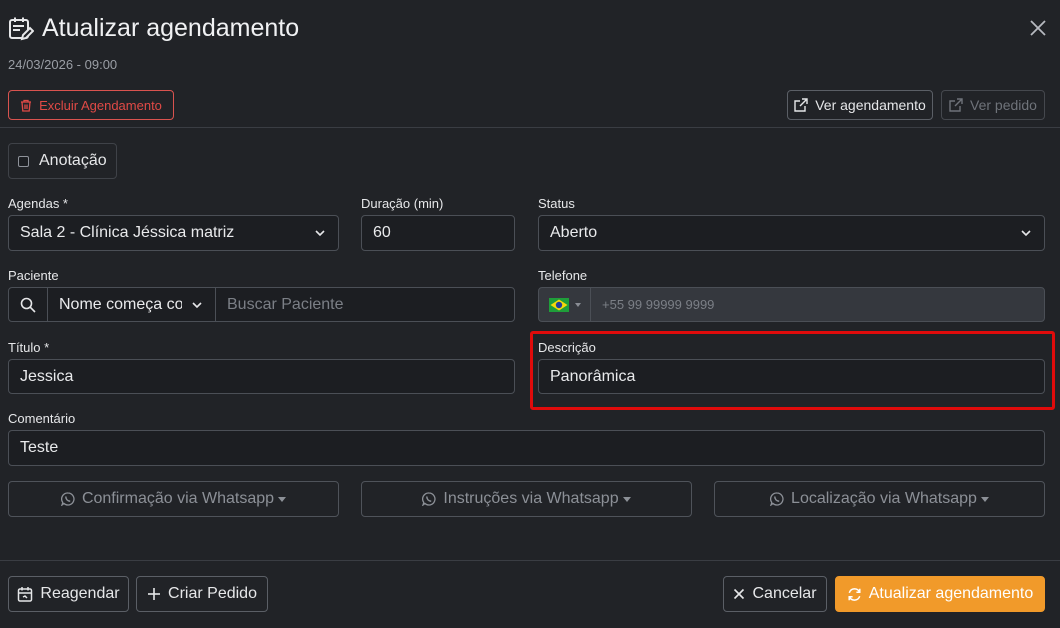 Image resolution: width=1060 pixels, height=628 pixels. I want to click on annotation-label: Anotação, so click(73, 160).